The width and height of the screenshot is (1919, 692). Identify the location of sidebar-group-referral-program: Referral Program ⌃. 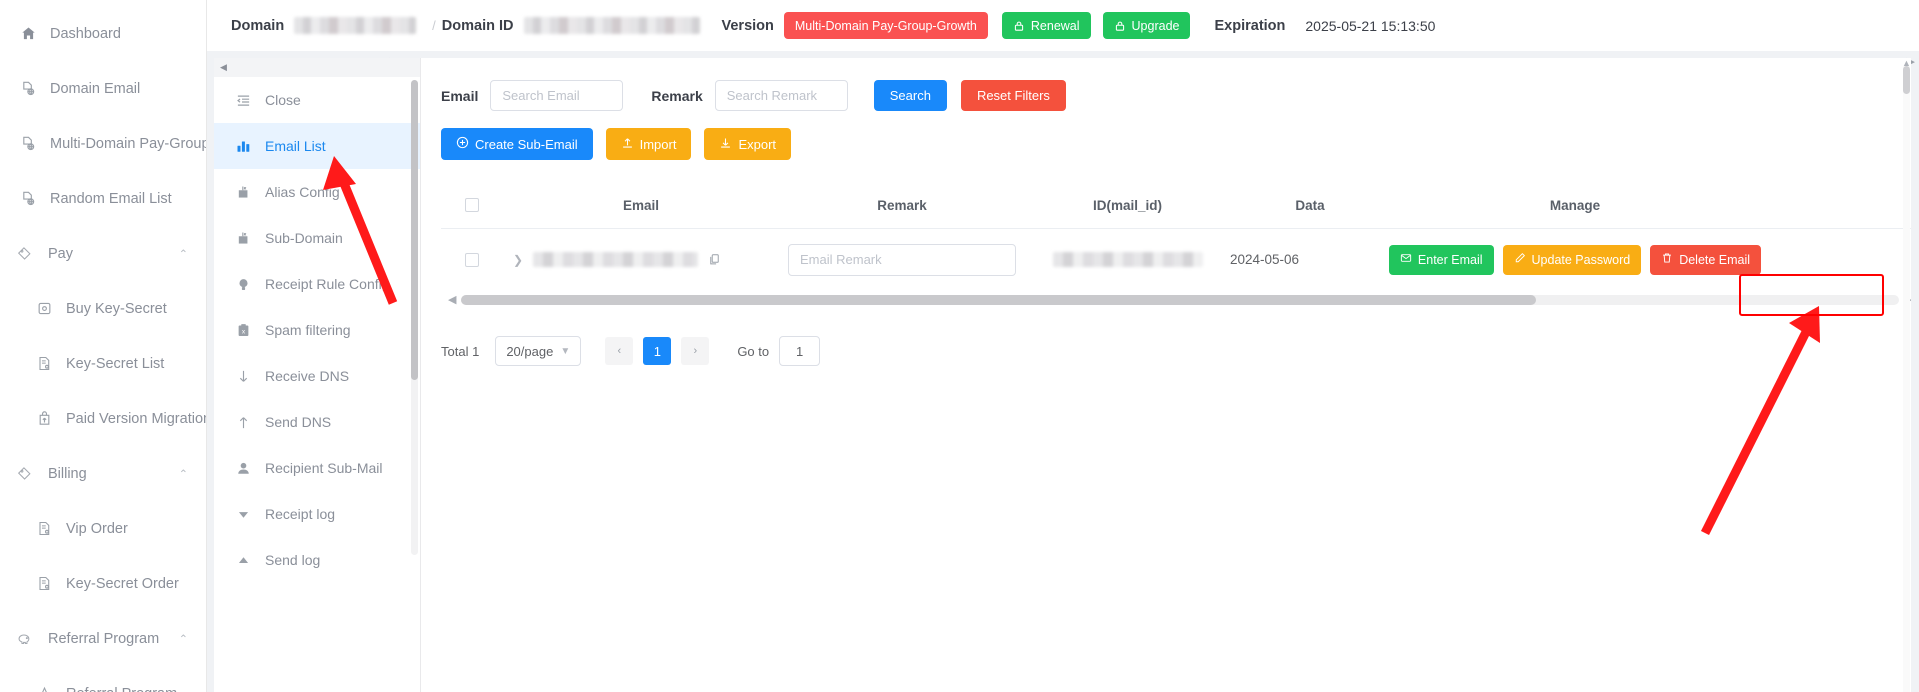
(103, 638).